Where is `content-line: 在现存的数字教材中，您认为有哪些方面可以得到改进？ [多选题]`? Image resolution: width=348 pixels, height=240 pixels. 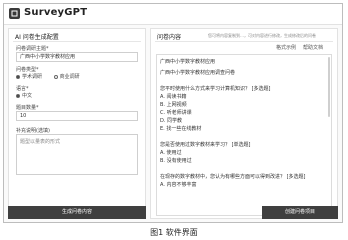 content-line: 在现存的数字教材中，您认为有哪些方面可以得到改进？ [多选题] is located at coordinates (233, 177).